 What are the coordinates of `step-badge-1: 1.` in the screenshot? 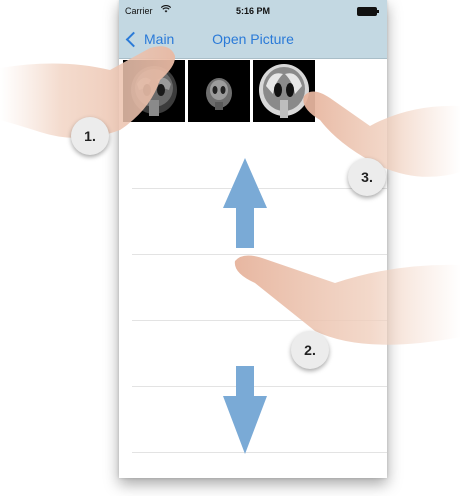 It's located at (90, 136).